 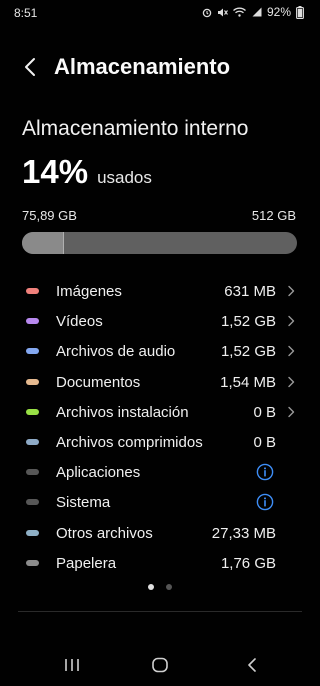 What do you see at coordinates (159, 243) in the screenshot?
I see `storage-usage-bar` at bounding box center [159, 243].